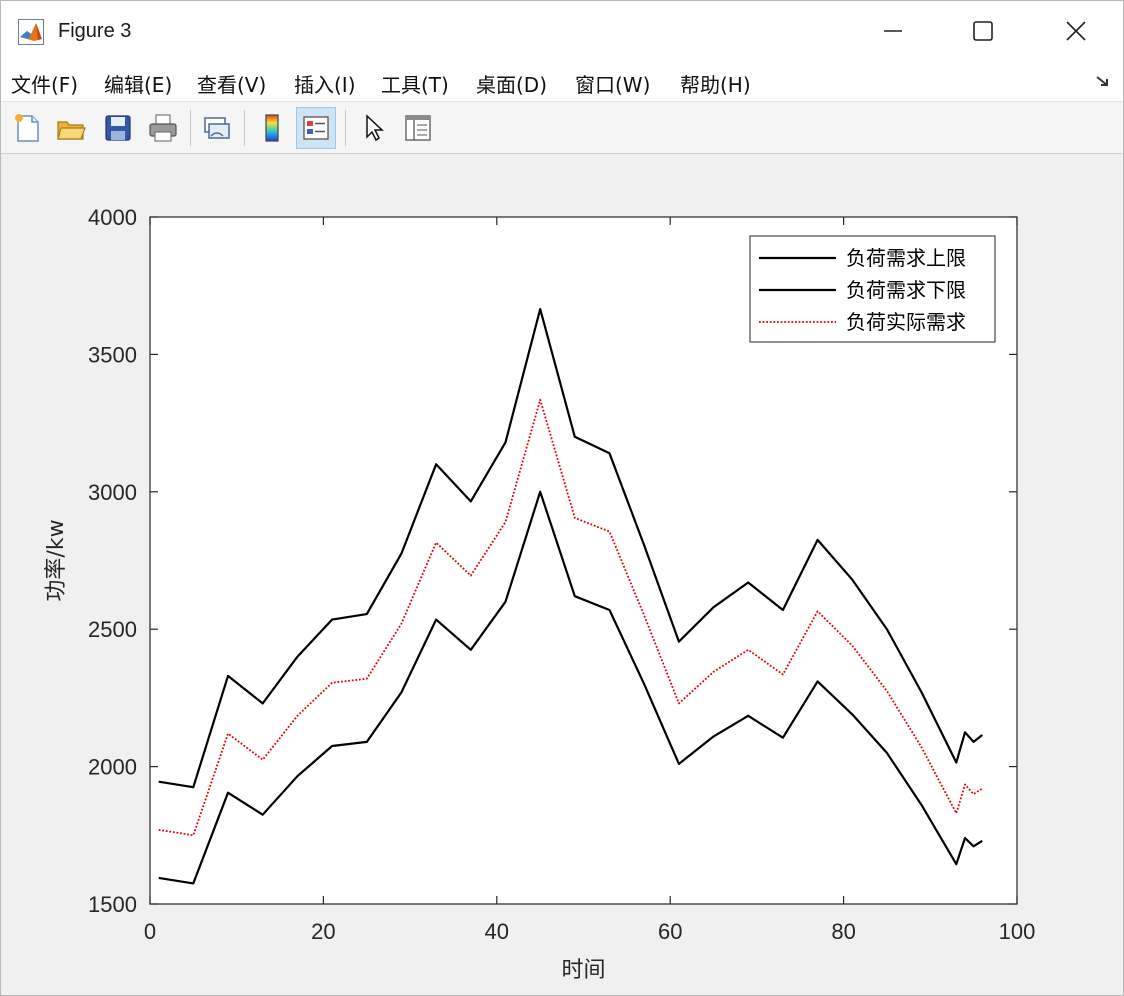 The height and width of the screenshot is (996, 1124). I want to click on legend-label-2: 负荷实际需求, so click(906, 322).